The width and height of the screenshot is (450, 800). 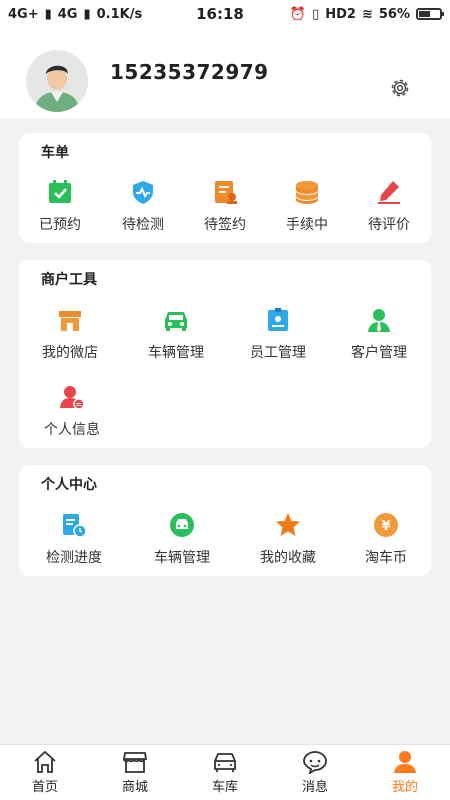 I want to click on home-icon, so click(x=45, y=761).